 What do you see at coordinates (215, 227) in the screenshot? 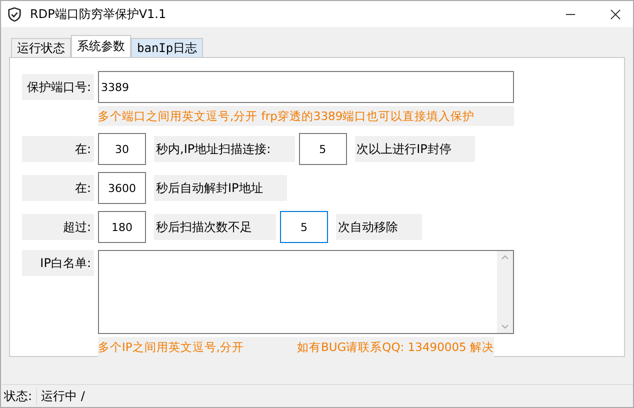
I see `field-text: 秒后扫描次数不足` at bounding box center [215, 227].